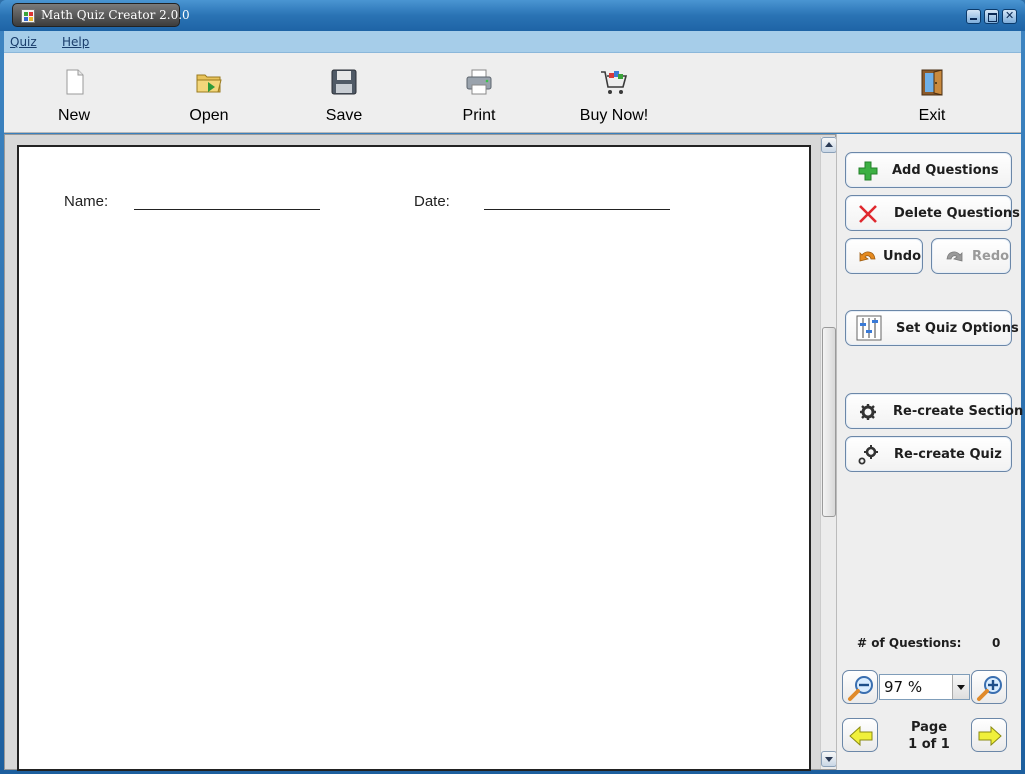 This screenshot has width=1025, height=774. Describe the element at coordinates (932, 115) in the screenshot. I see `exit-label: Exit` at that location.